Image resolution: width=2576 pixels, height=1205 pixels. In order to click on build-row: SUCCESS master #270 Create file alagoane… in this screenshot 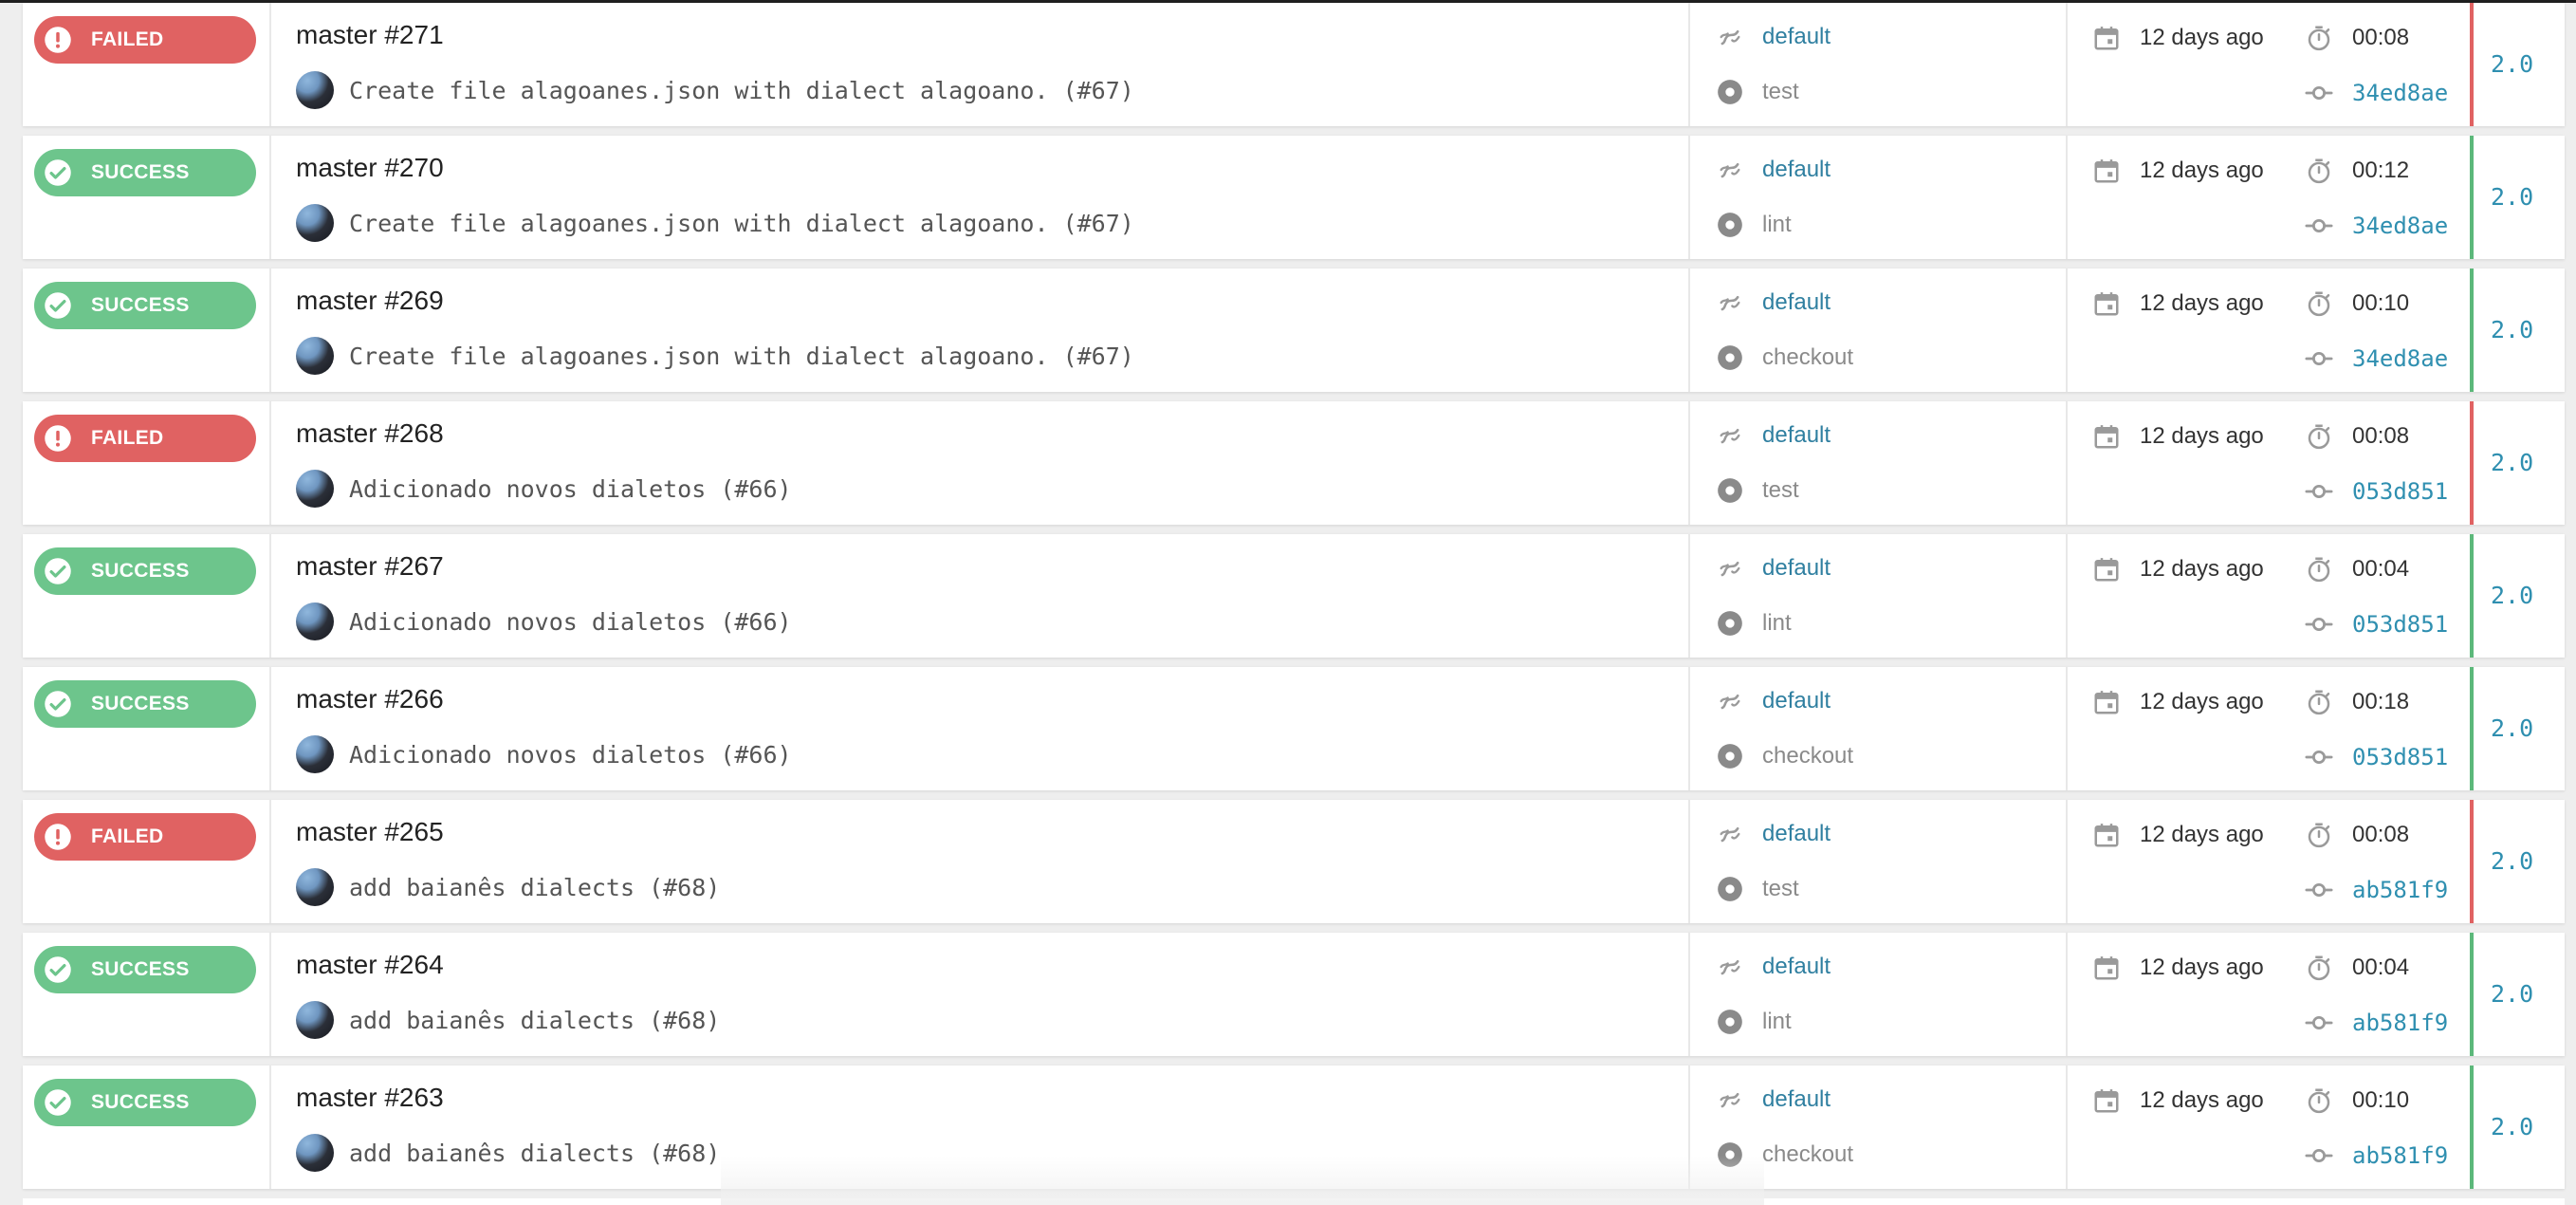, I will do `click(1294, 197)`.